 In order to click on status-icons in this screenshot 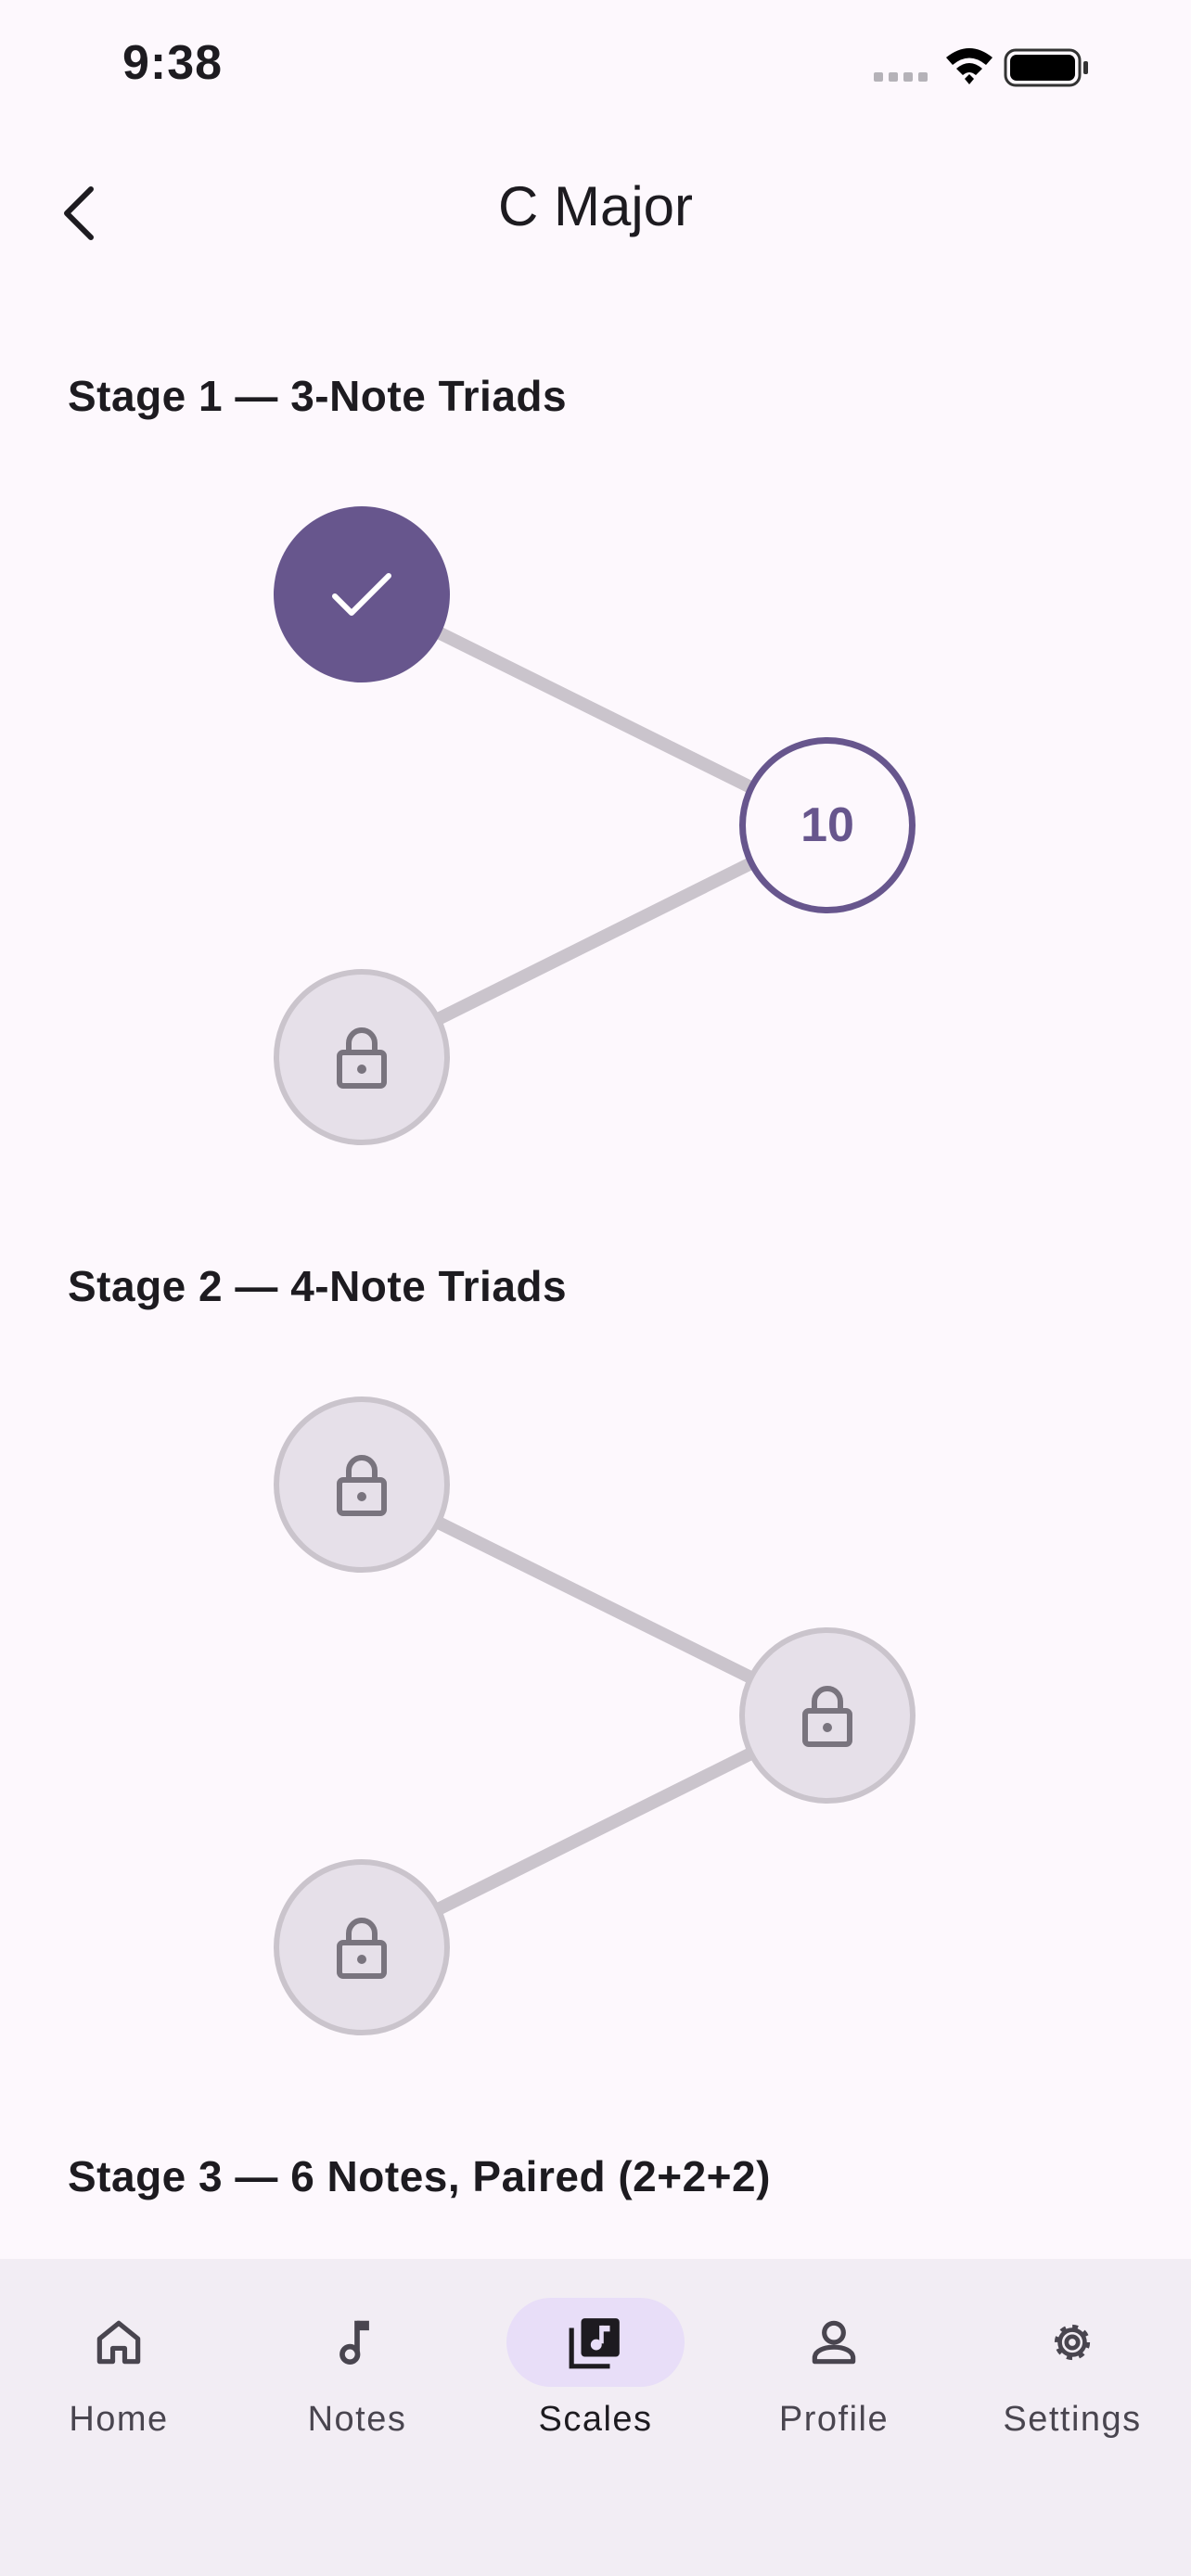, I will do `click(981, 67)`.